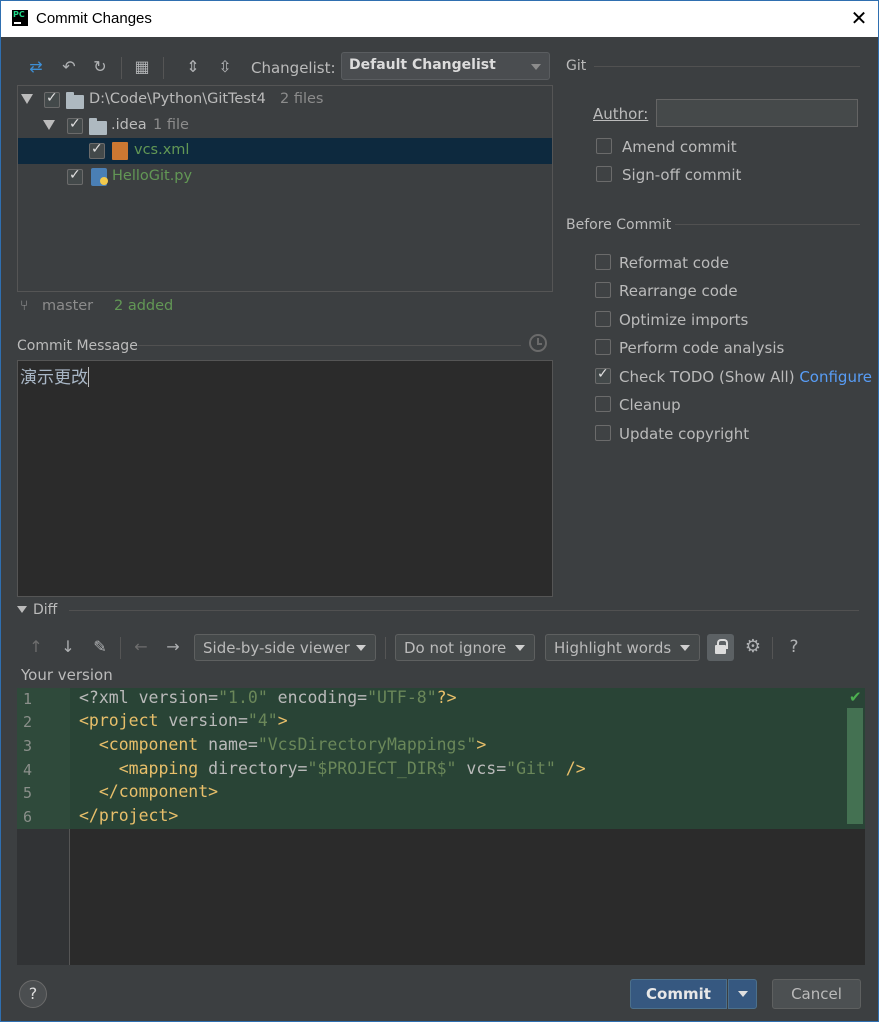 This screenshot has width=879, height=1022. I want to click on line-number: 1, so click(28, 699).